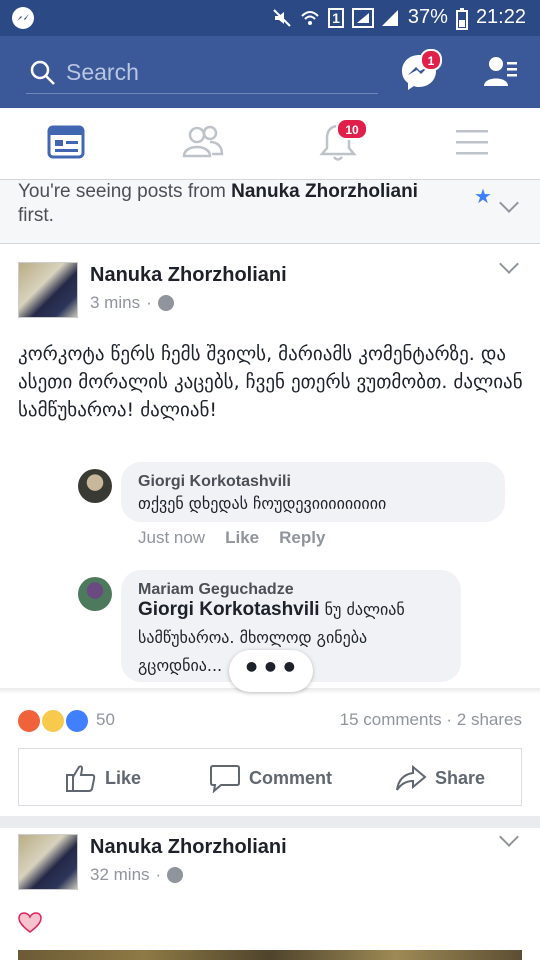 The image size is (540, 960). What do you see at coordinates (489, 719) in the screenshot?
I see `shares-count: 2 shares` at bounding box center [489, 719].